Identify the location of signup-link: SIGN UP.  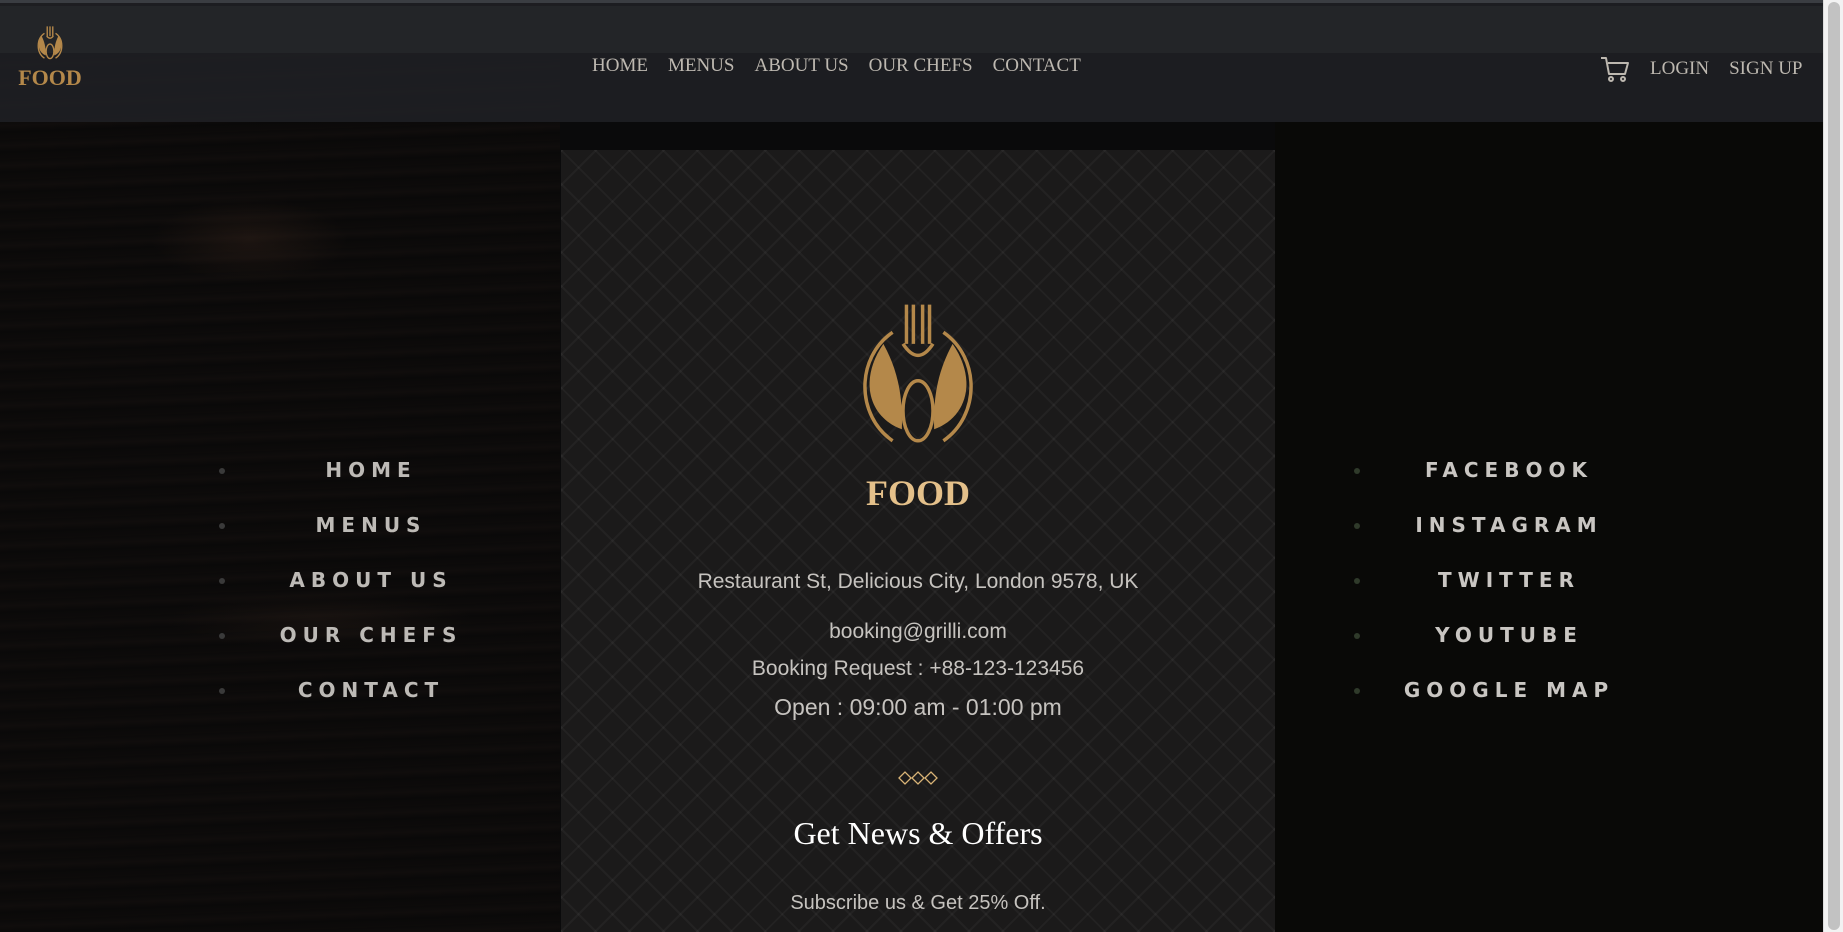
(1765, 69).